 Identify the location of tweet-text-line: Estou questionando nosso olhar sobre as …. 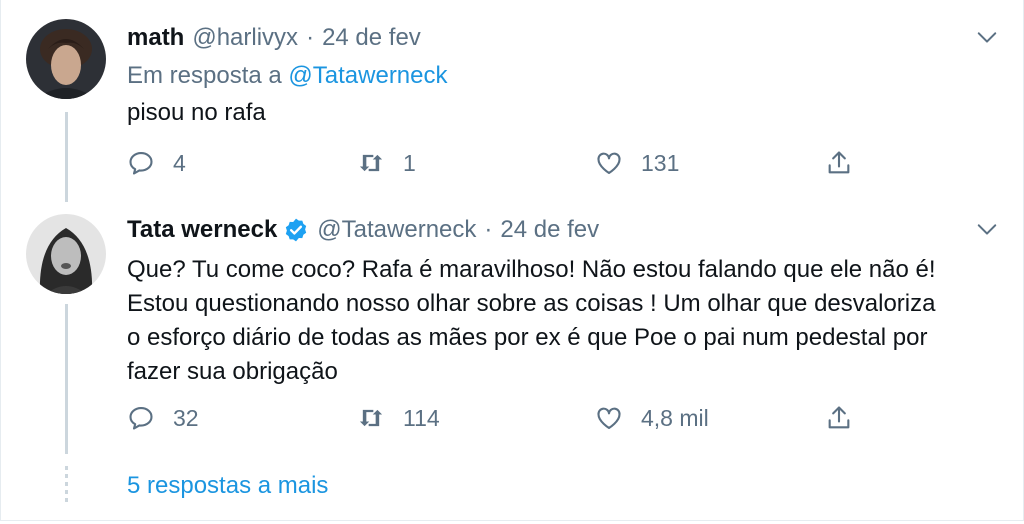
(531, 303).